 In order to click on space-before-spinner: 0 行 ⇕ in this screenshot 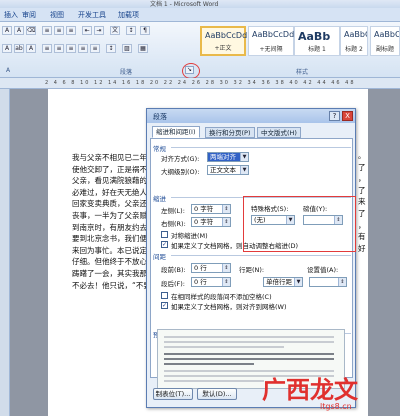, I will do `click(211, 268)`.